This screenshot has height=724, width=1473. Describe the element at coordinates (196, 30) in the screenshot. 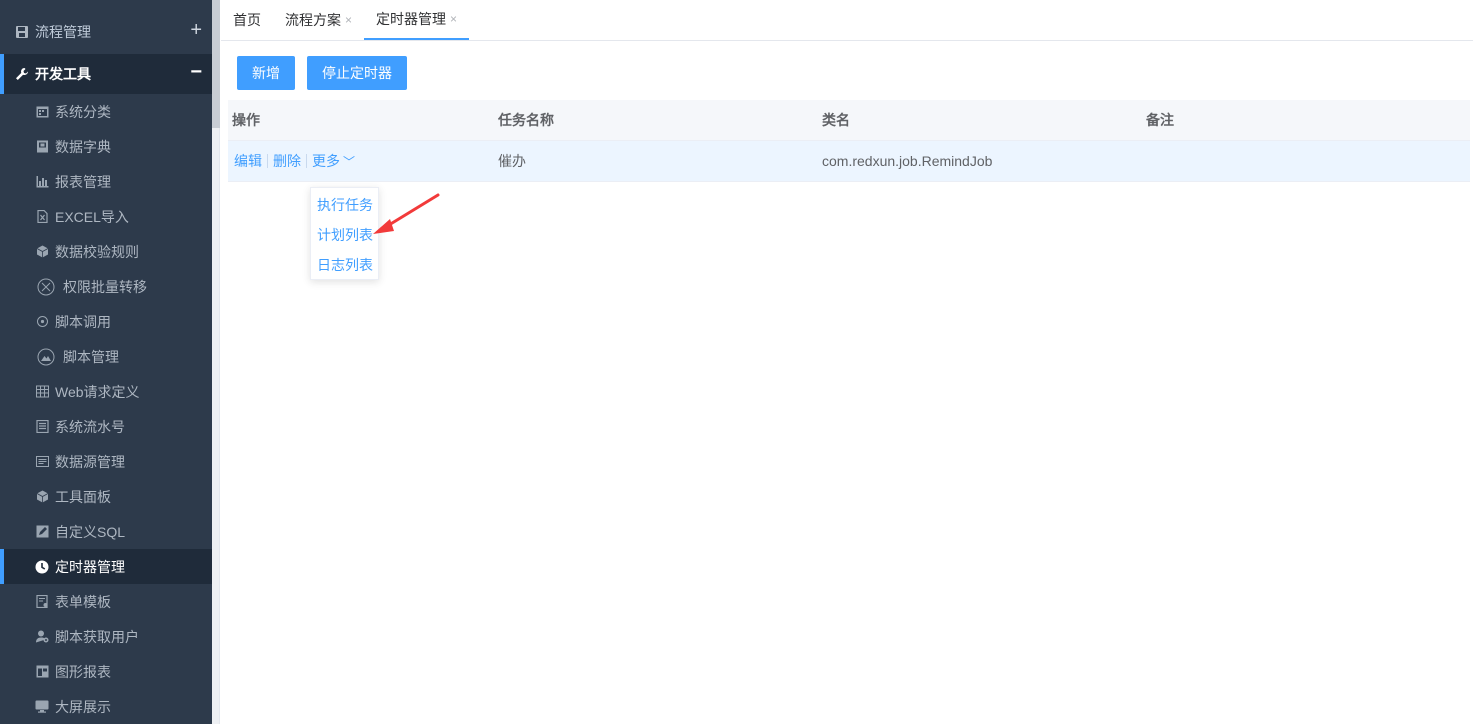

I see `expand-plus-icon: +` at that location.